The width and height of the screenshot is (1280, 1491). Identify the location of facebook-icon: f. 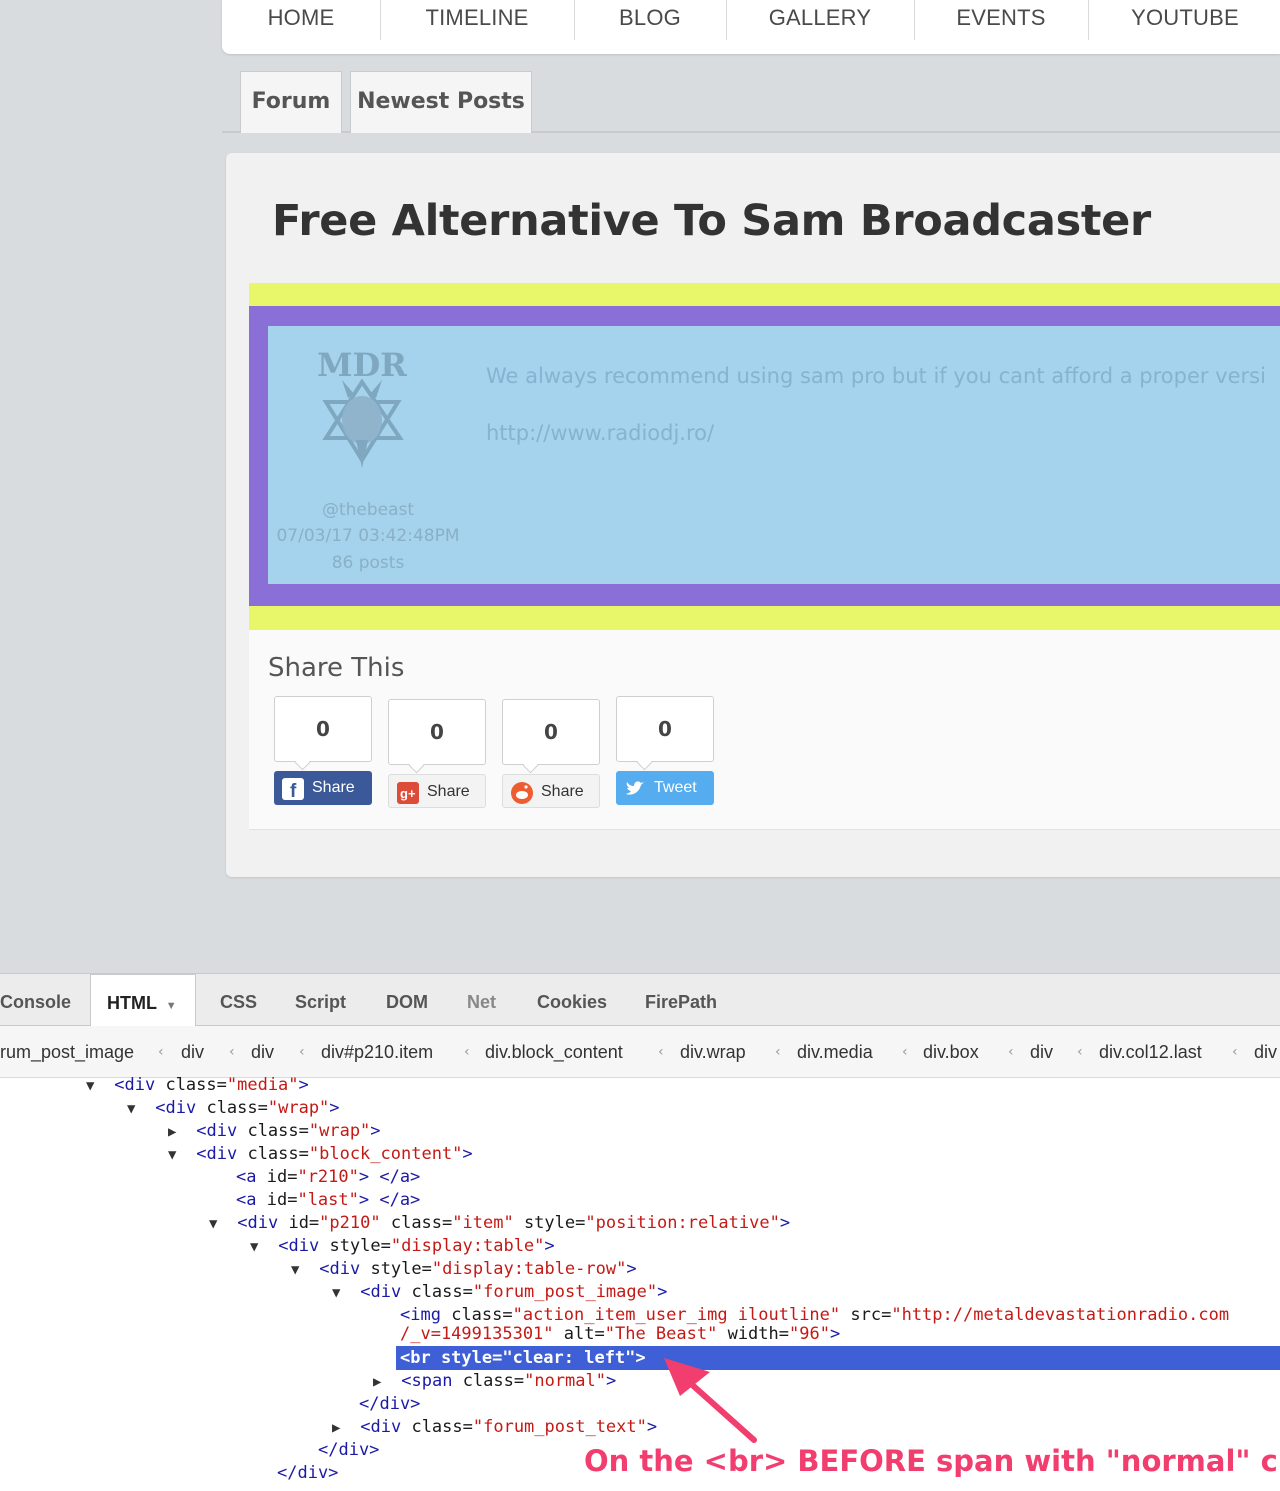
(293, 790).